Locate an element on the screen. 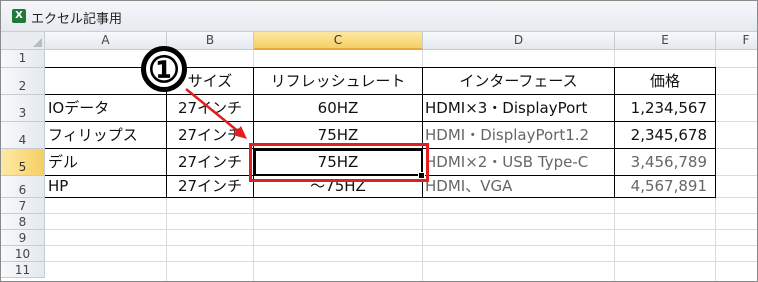 Image resolution: width=758 pixels, height=282 pixels. annotation-arrow is located at coordinates (216, 113).